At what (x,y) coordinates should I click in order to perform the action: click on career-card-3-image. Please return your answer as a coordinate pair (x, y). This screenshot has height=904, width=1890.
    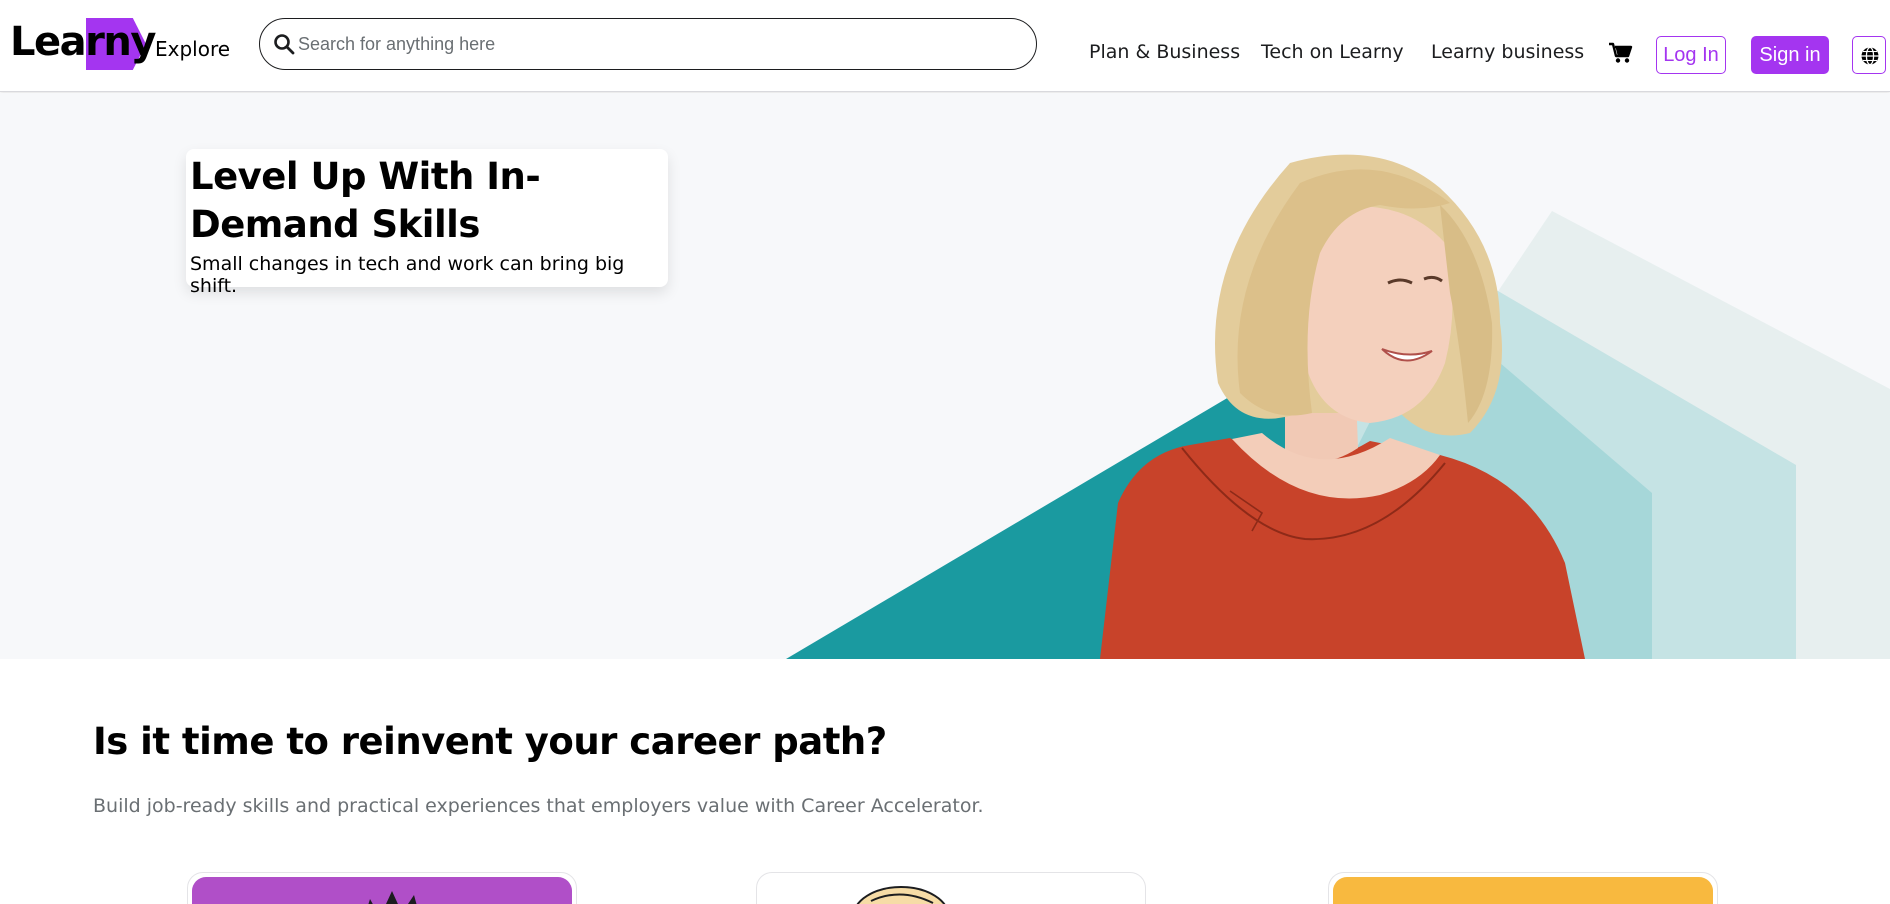
    Looking at the image, I should click on (1523, 890).